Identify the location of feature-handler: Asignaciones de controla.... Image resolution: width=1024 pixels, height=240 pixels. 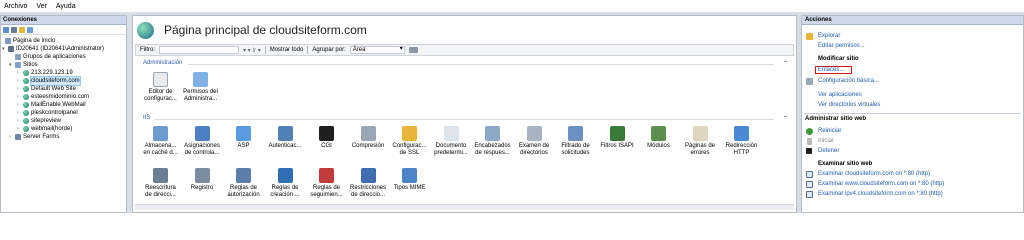
(202, 141).